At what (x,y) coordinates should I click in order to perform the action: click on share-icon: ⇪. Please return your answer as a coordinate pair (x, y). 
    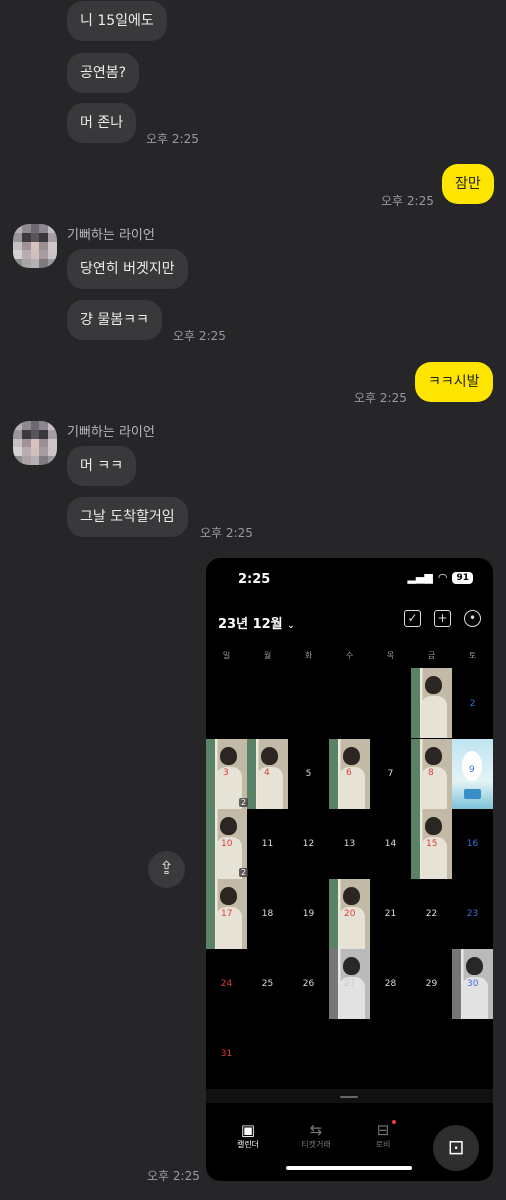
    Looking at the image, I should click on (166, 868).